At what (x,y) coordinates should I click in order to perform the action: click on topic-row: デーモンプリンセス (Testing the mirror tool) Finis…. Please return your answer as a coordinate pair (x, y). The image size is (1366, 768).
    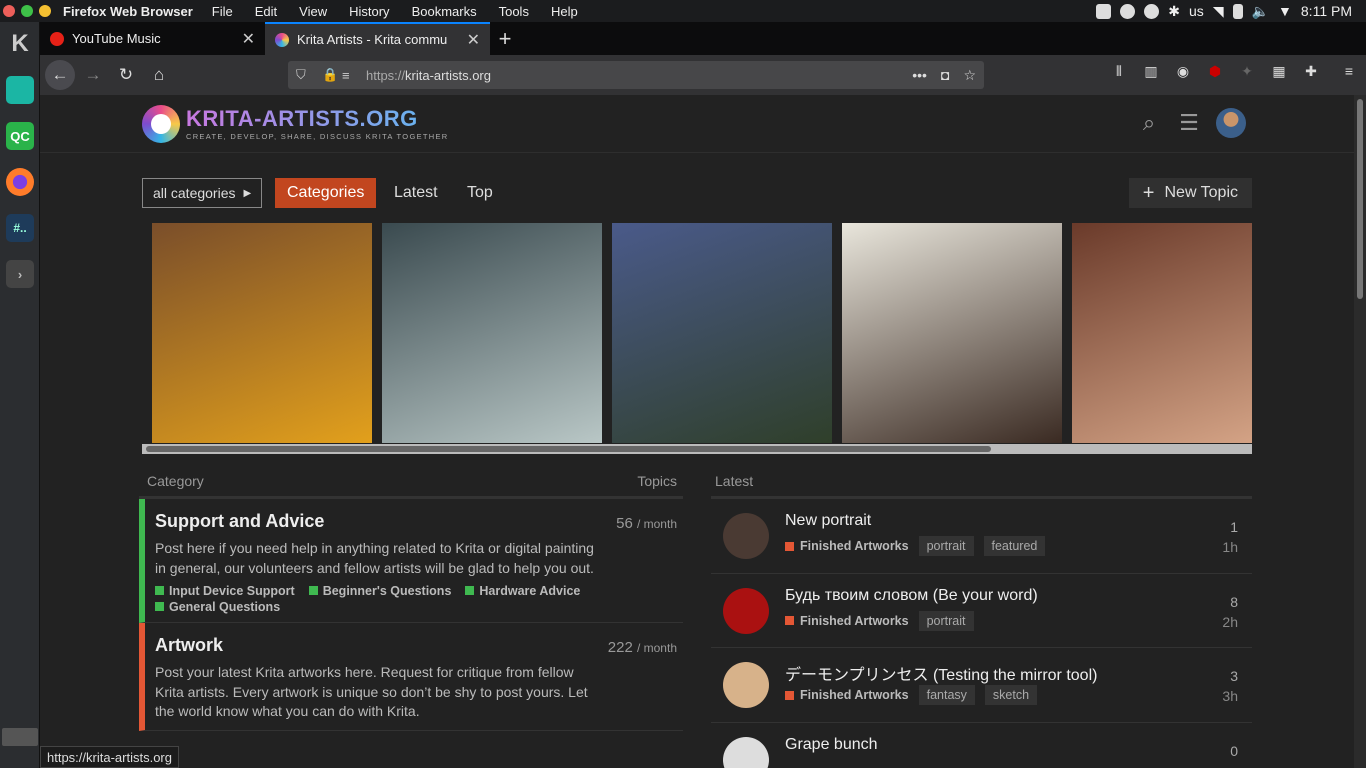
    Looking at the image, I should click on (981, 685).